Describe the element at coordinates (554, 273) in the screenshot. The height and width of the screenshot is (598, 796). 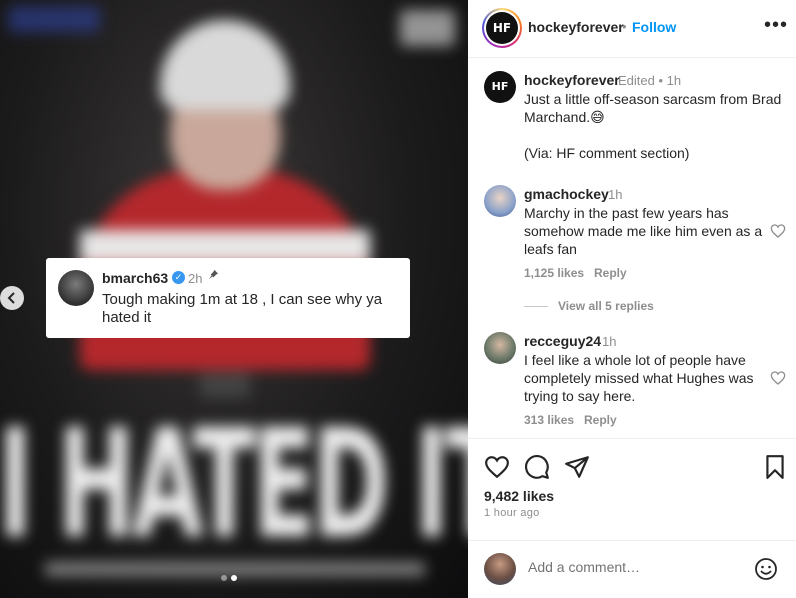
I see `comment-likes: 1,125 likes` at that location.